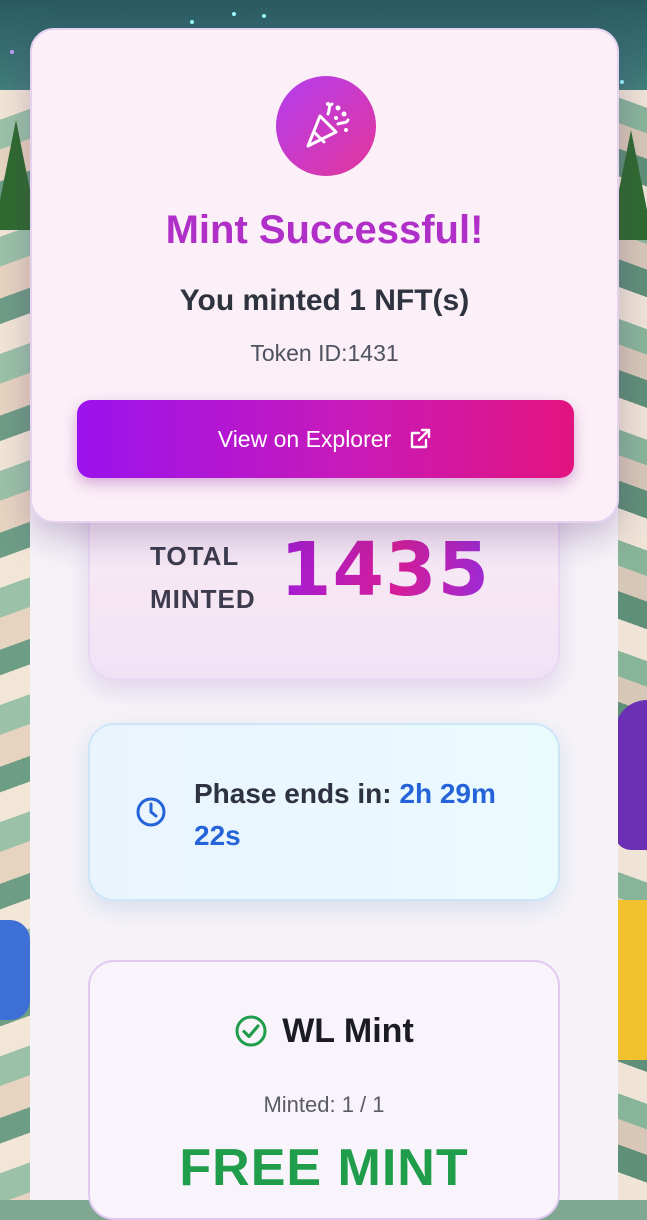 The image size is (647, 1220). Describe the element at coordinates (203, 599) in the screenshot. I see `total-label-line2: MINTED` at that location.